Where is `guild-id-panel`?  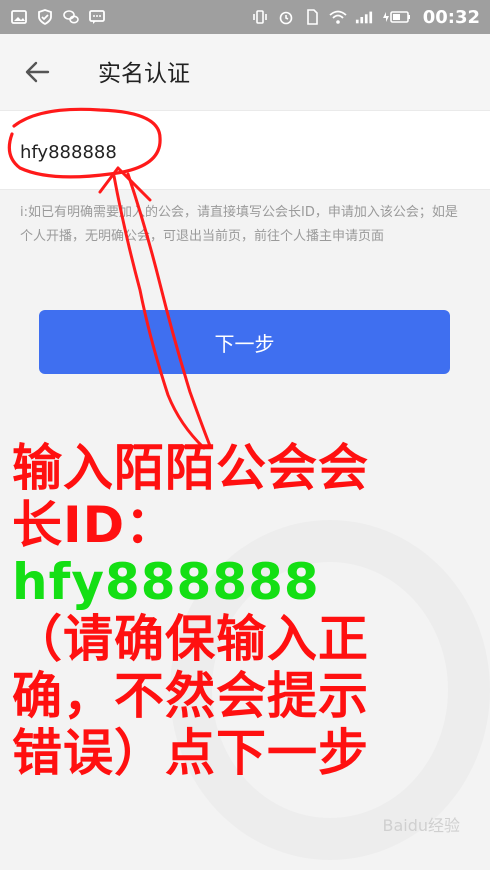 guild-id-panel is located at coordinates (245, 150).